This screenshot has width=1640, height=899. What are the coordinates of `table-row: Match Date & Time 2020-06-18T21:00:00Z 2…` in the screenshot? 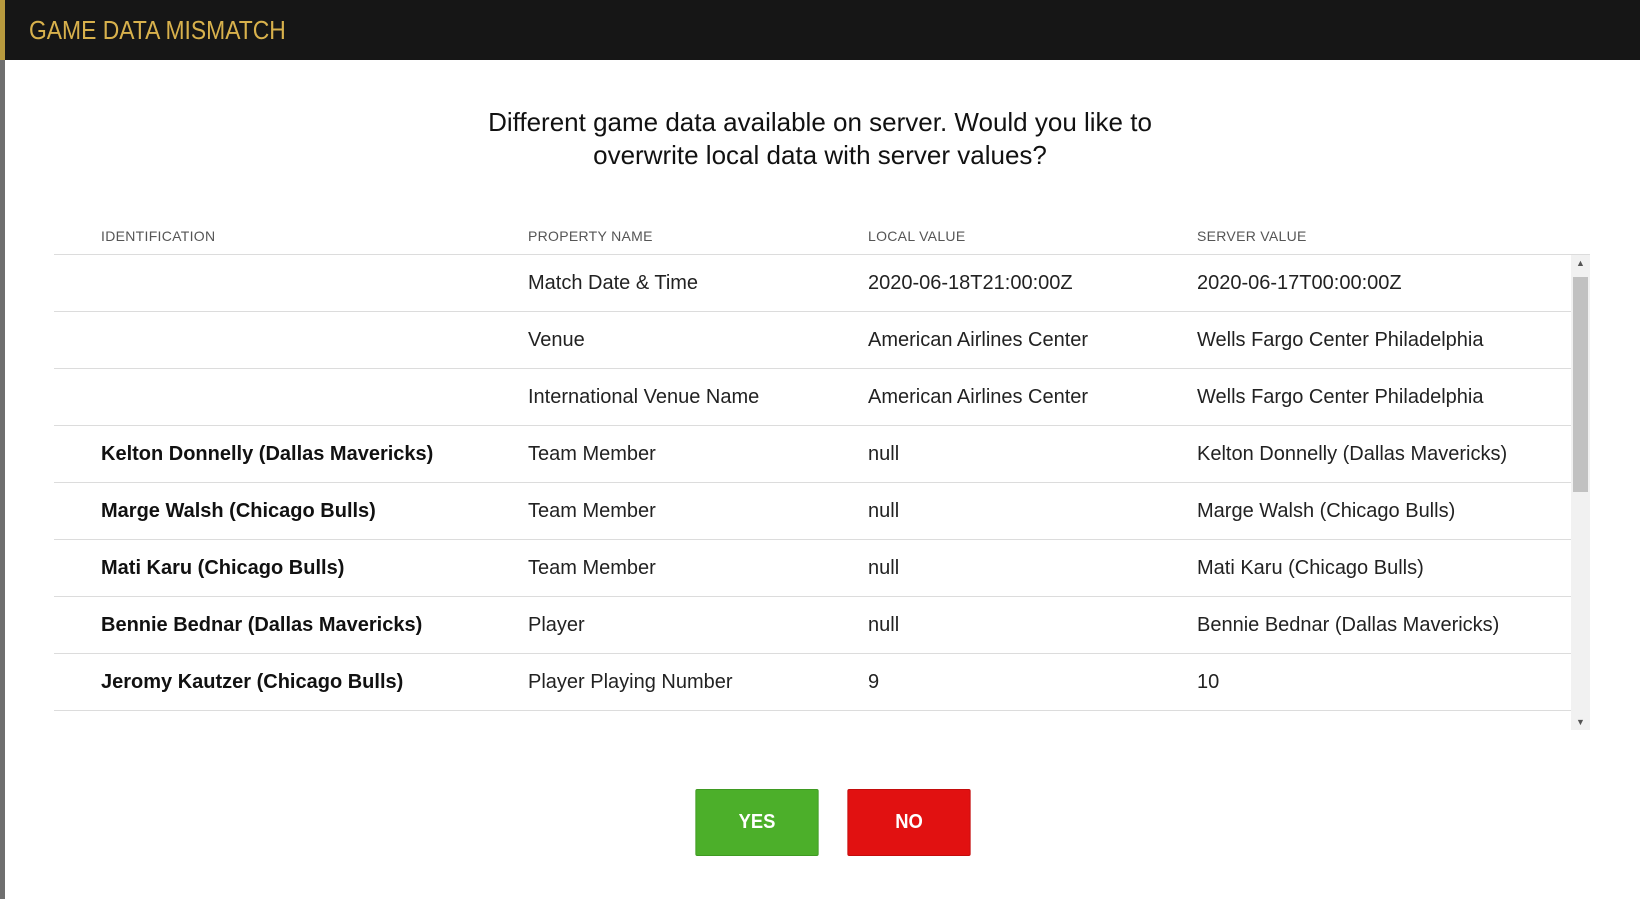 It's located at (812, 283).